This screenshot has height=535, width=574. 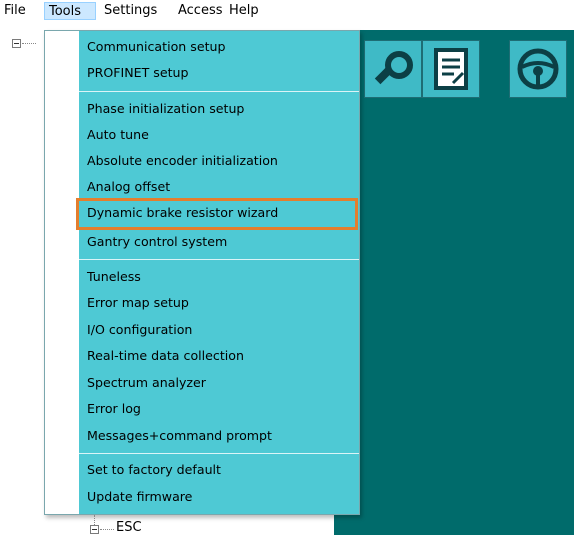 I want to click on menu-item-profinet-setup: PROFINET setup, so click(x=219, y=73).